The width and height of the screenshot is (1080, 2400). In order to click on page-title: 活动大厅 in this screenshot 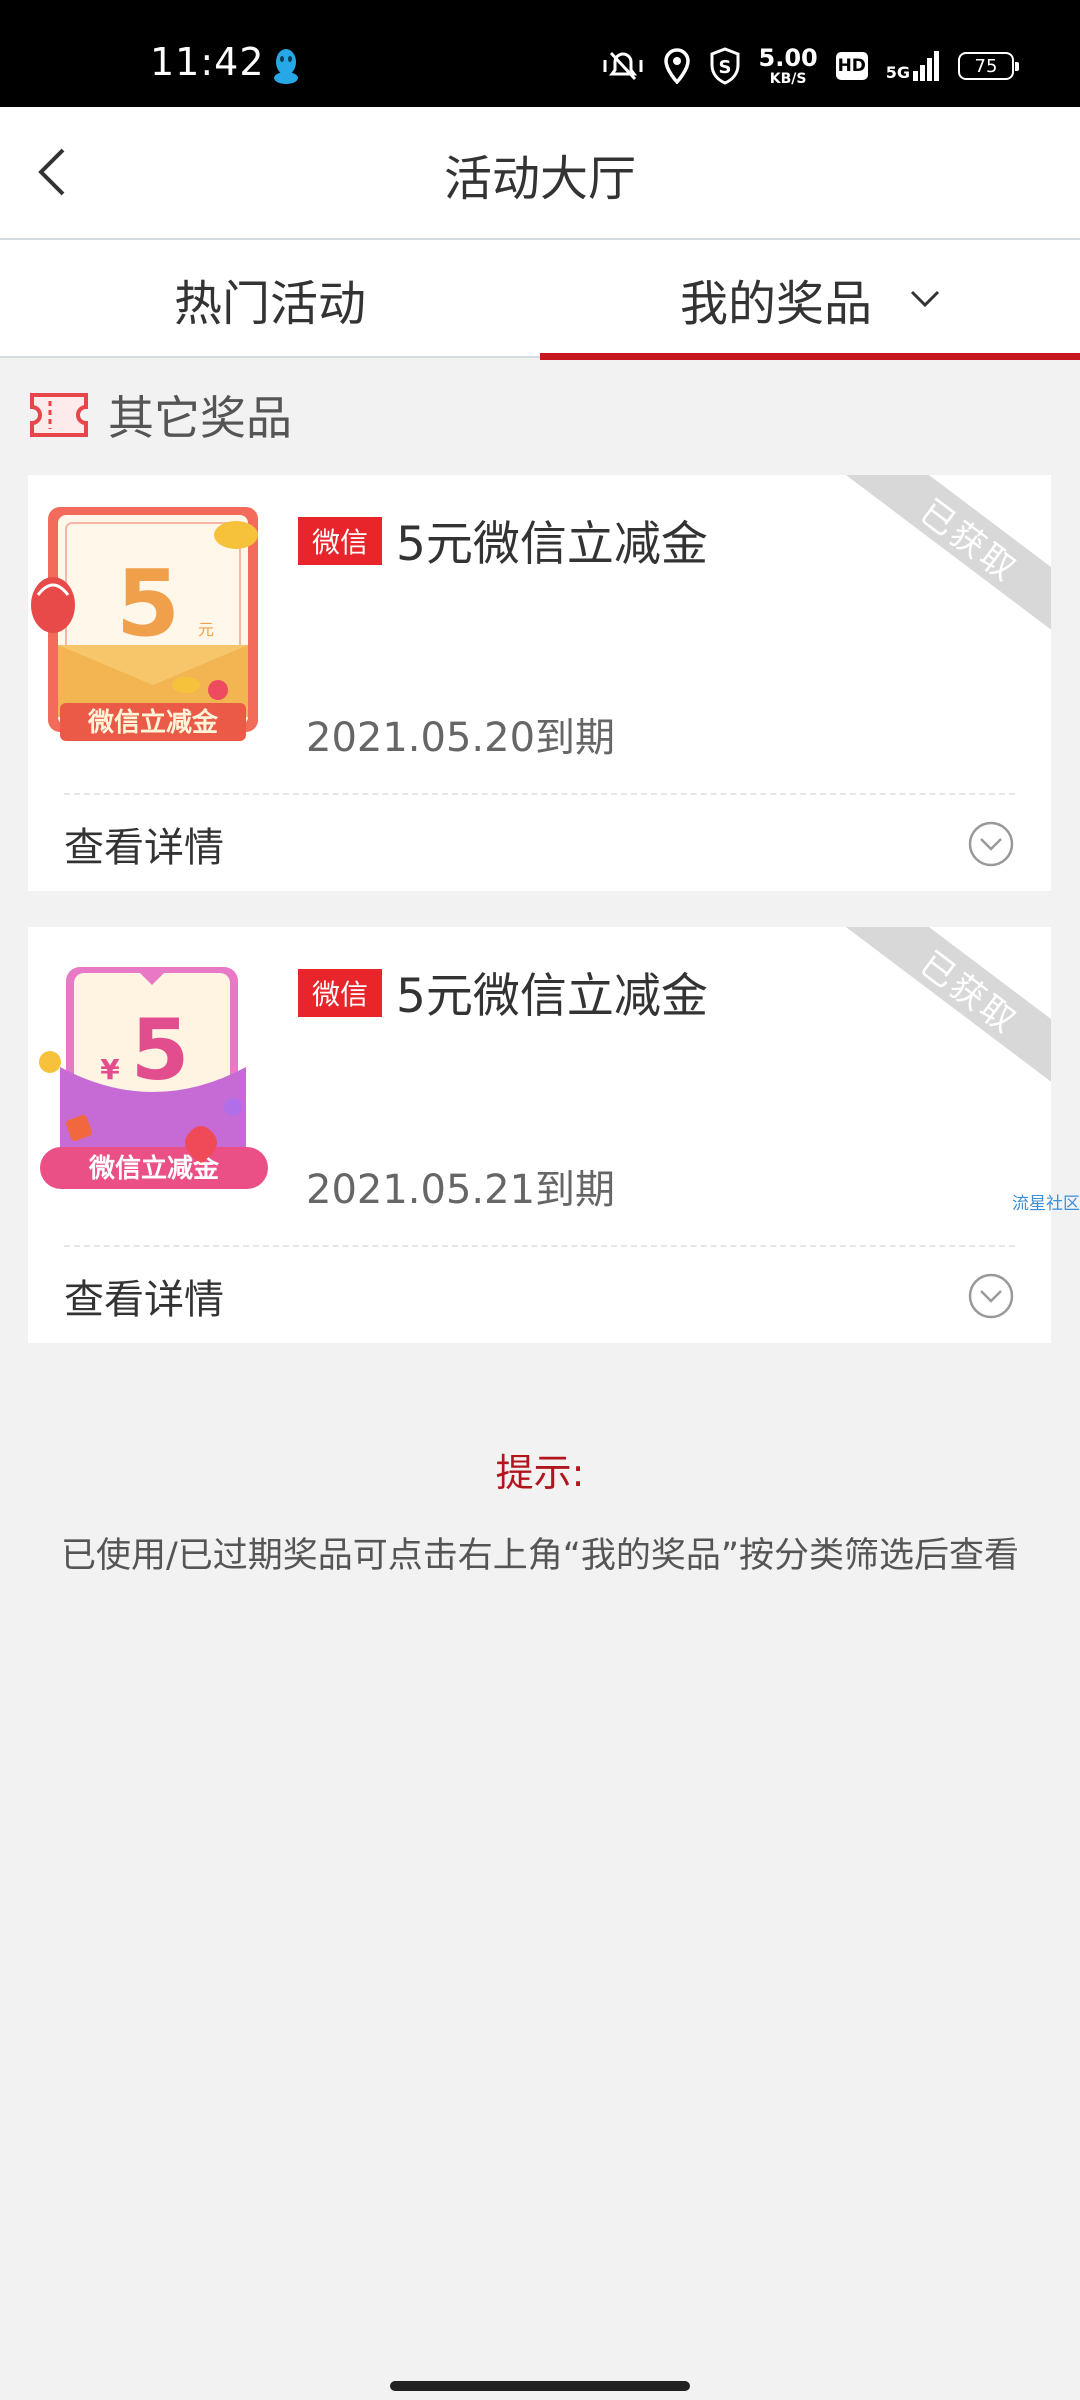, I will do `click(539, 179)`.